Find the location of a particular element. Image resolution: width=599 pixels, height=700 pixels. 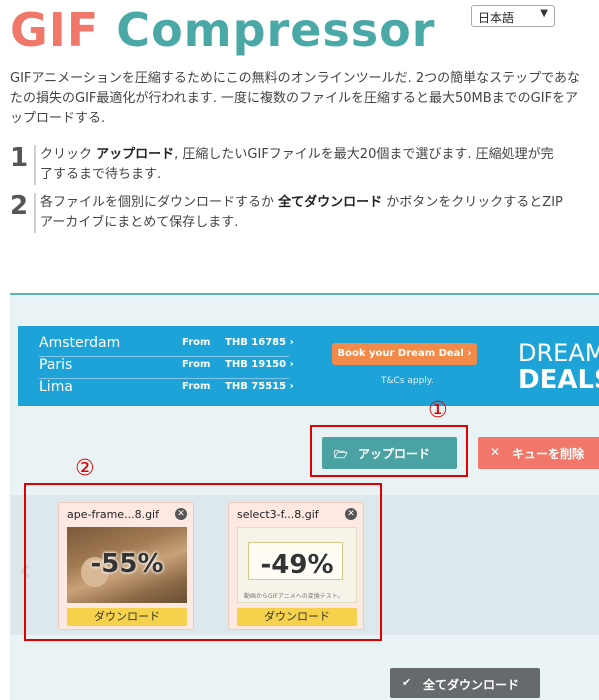

file-name: select3-f...8.gif is located at coordinates (278, 514).